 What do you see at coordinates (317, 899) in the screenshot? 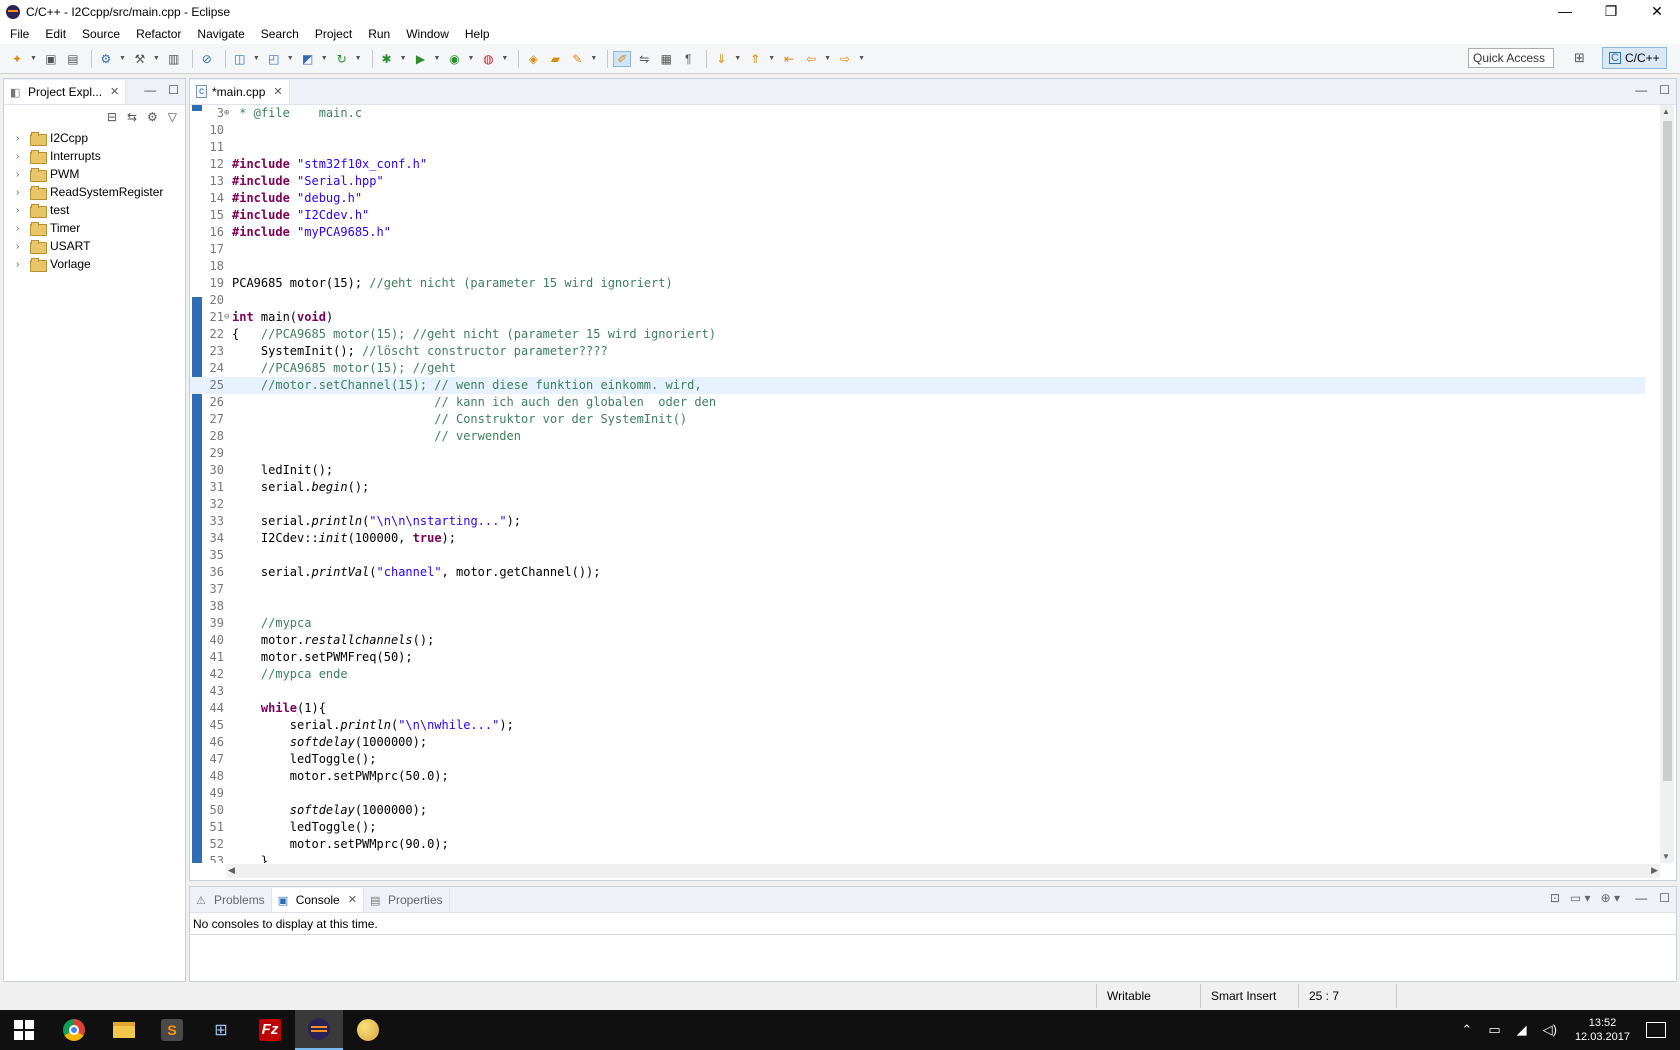
I see `tab-console: ▣ Console ✕` at bounding box center [317, 899].